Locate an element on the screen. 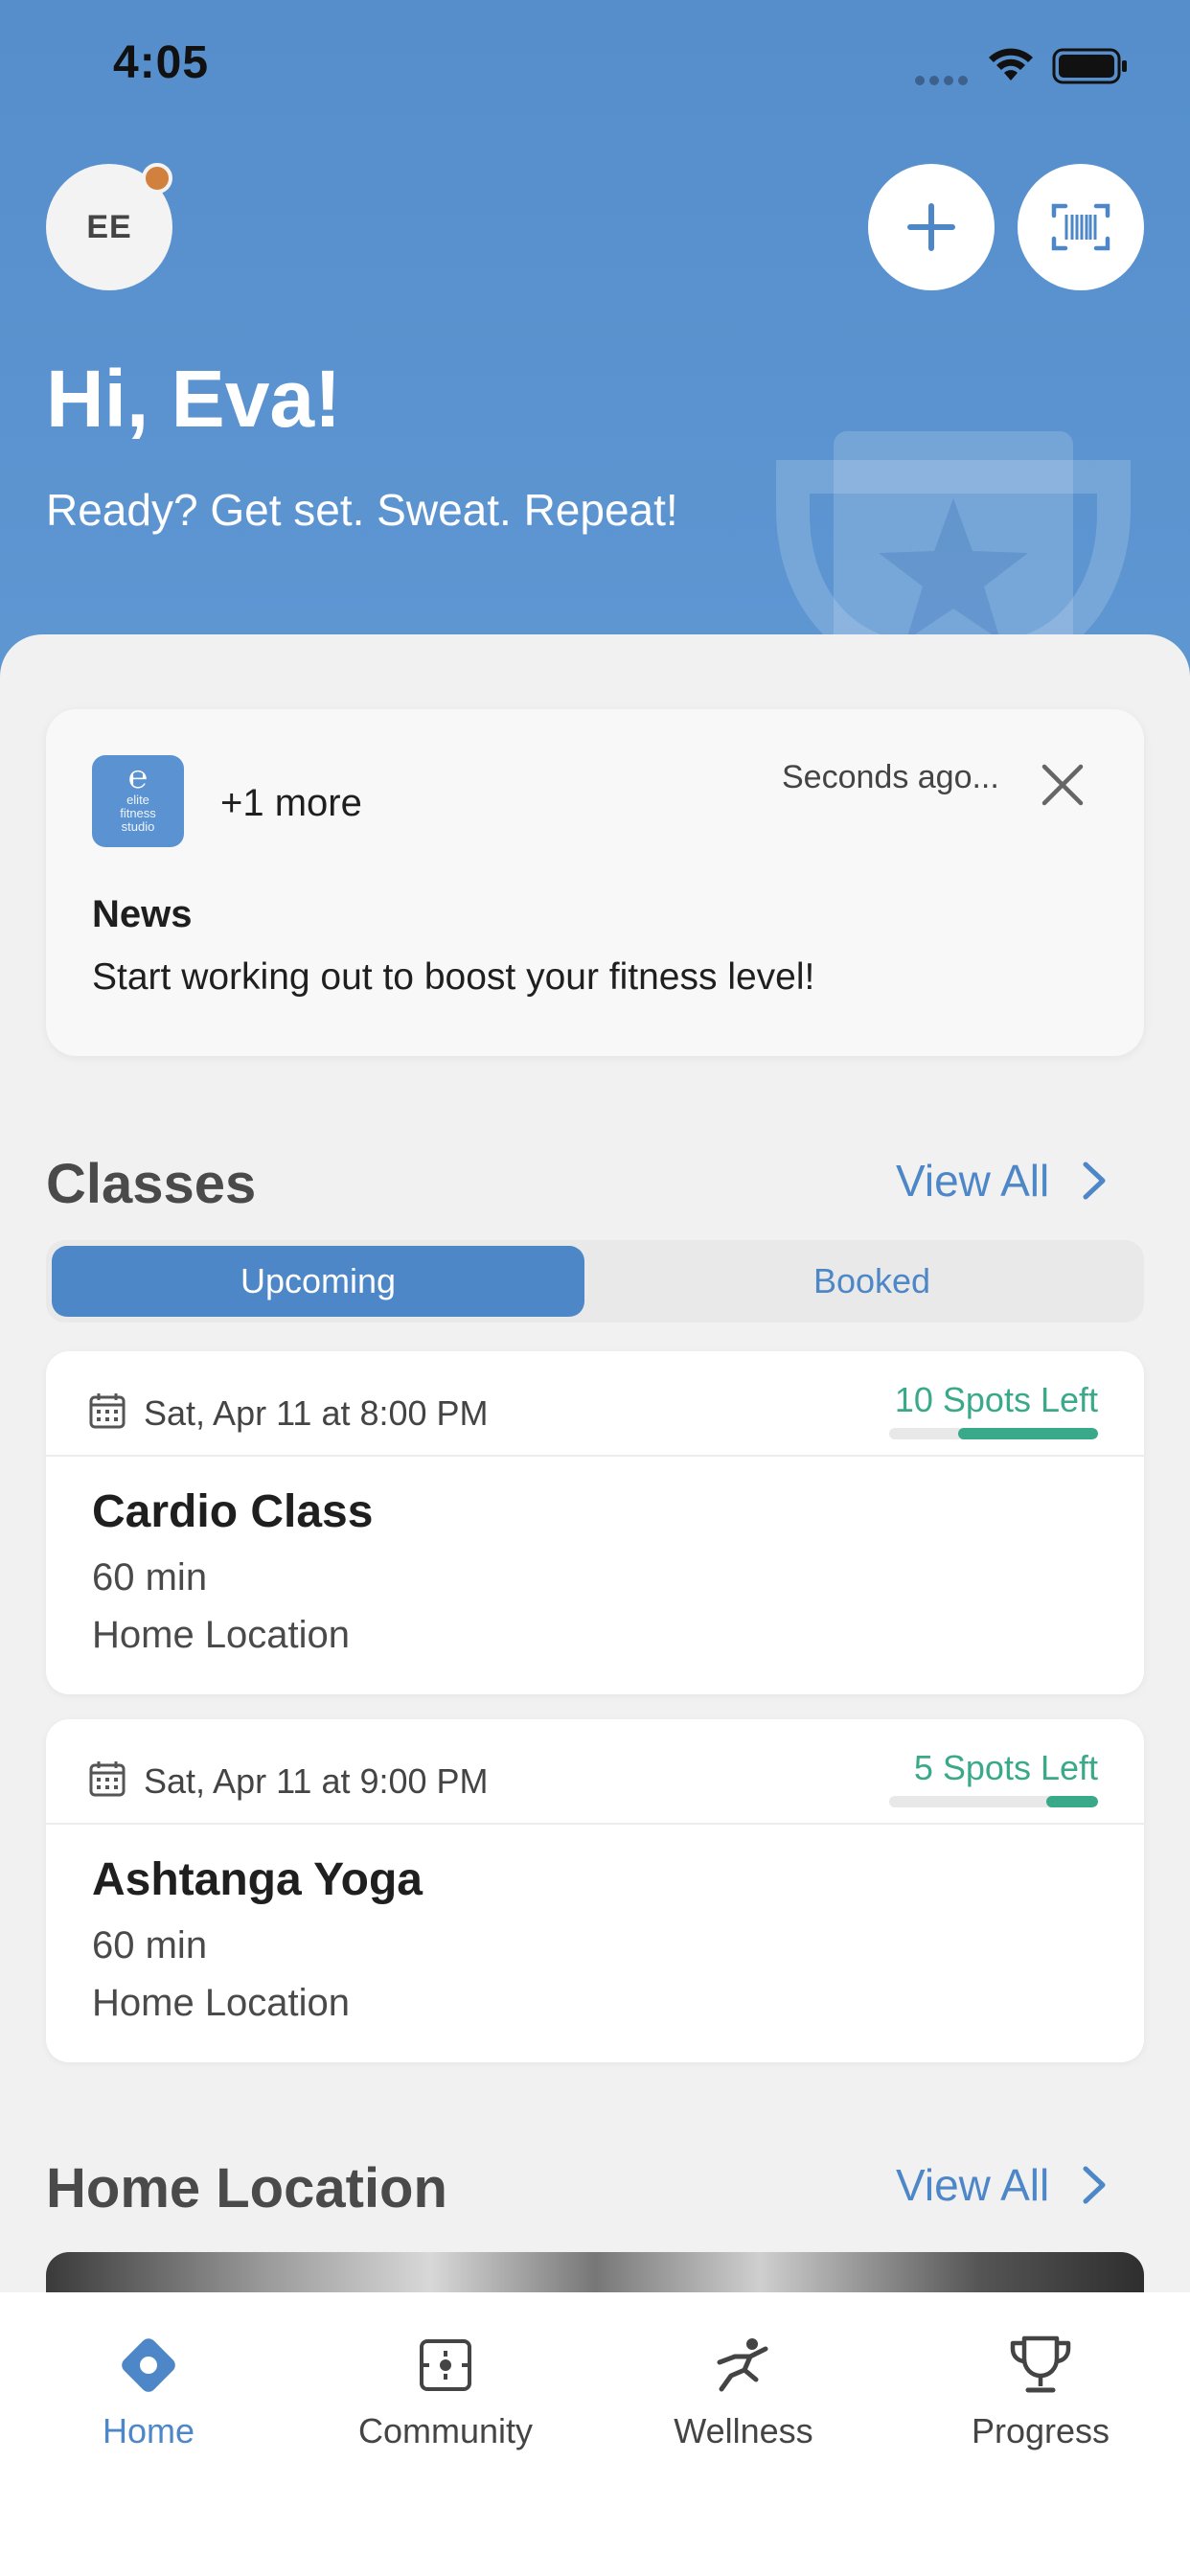 The image size is (1190, 2576). tab-wellness-label: Wellness is located at coordinates (744, 2430).